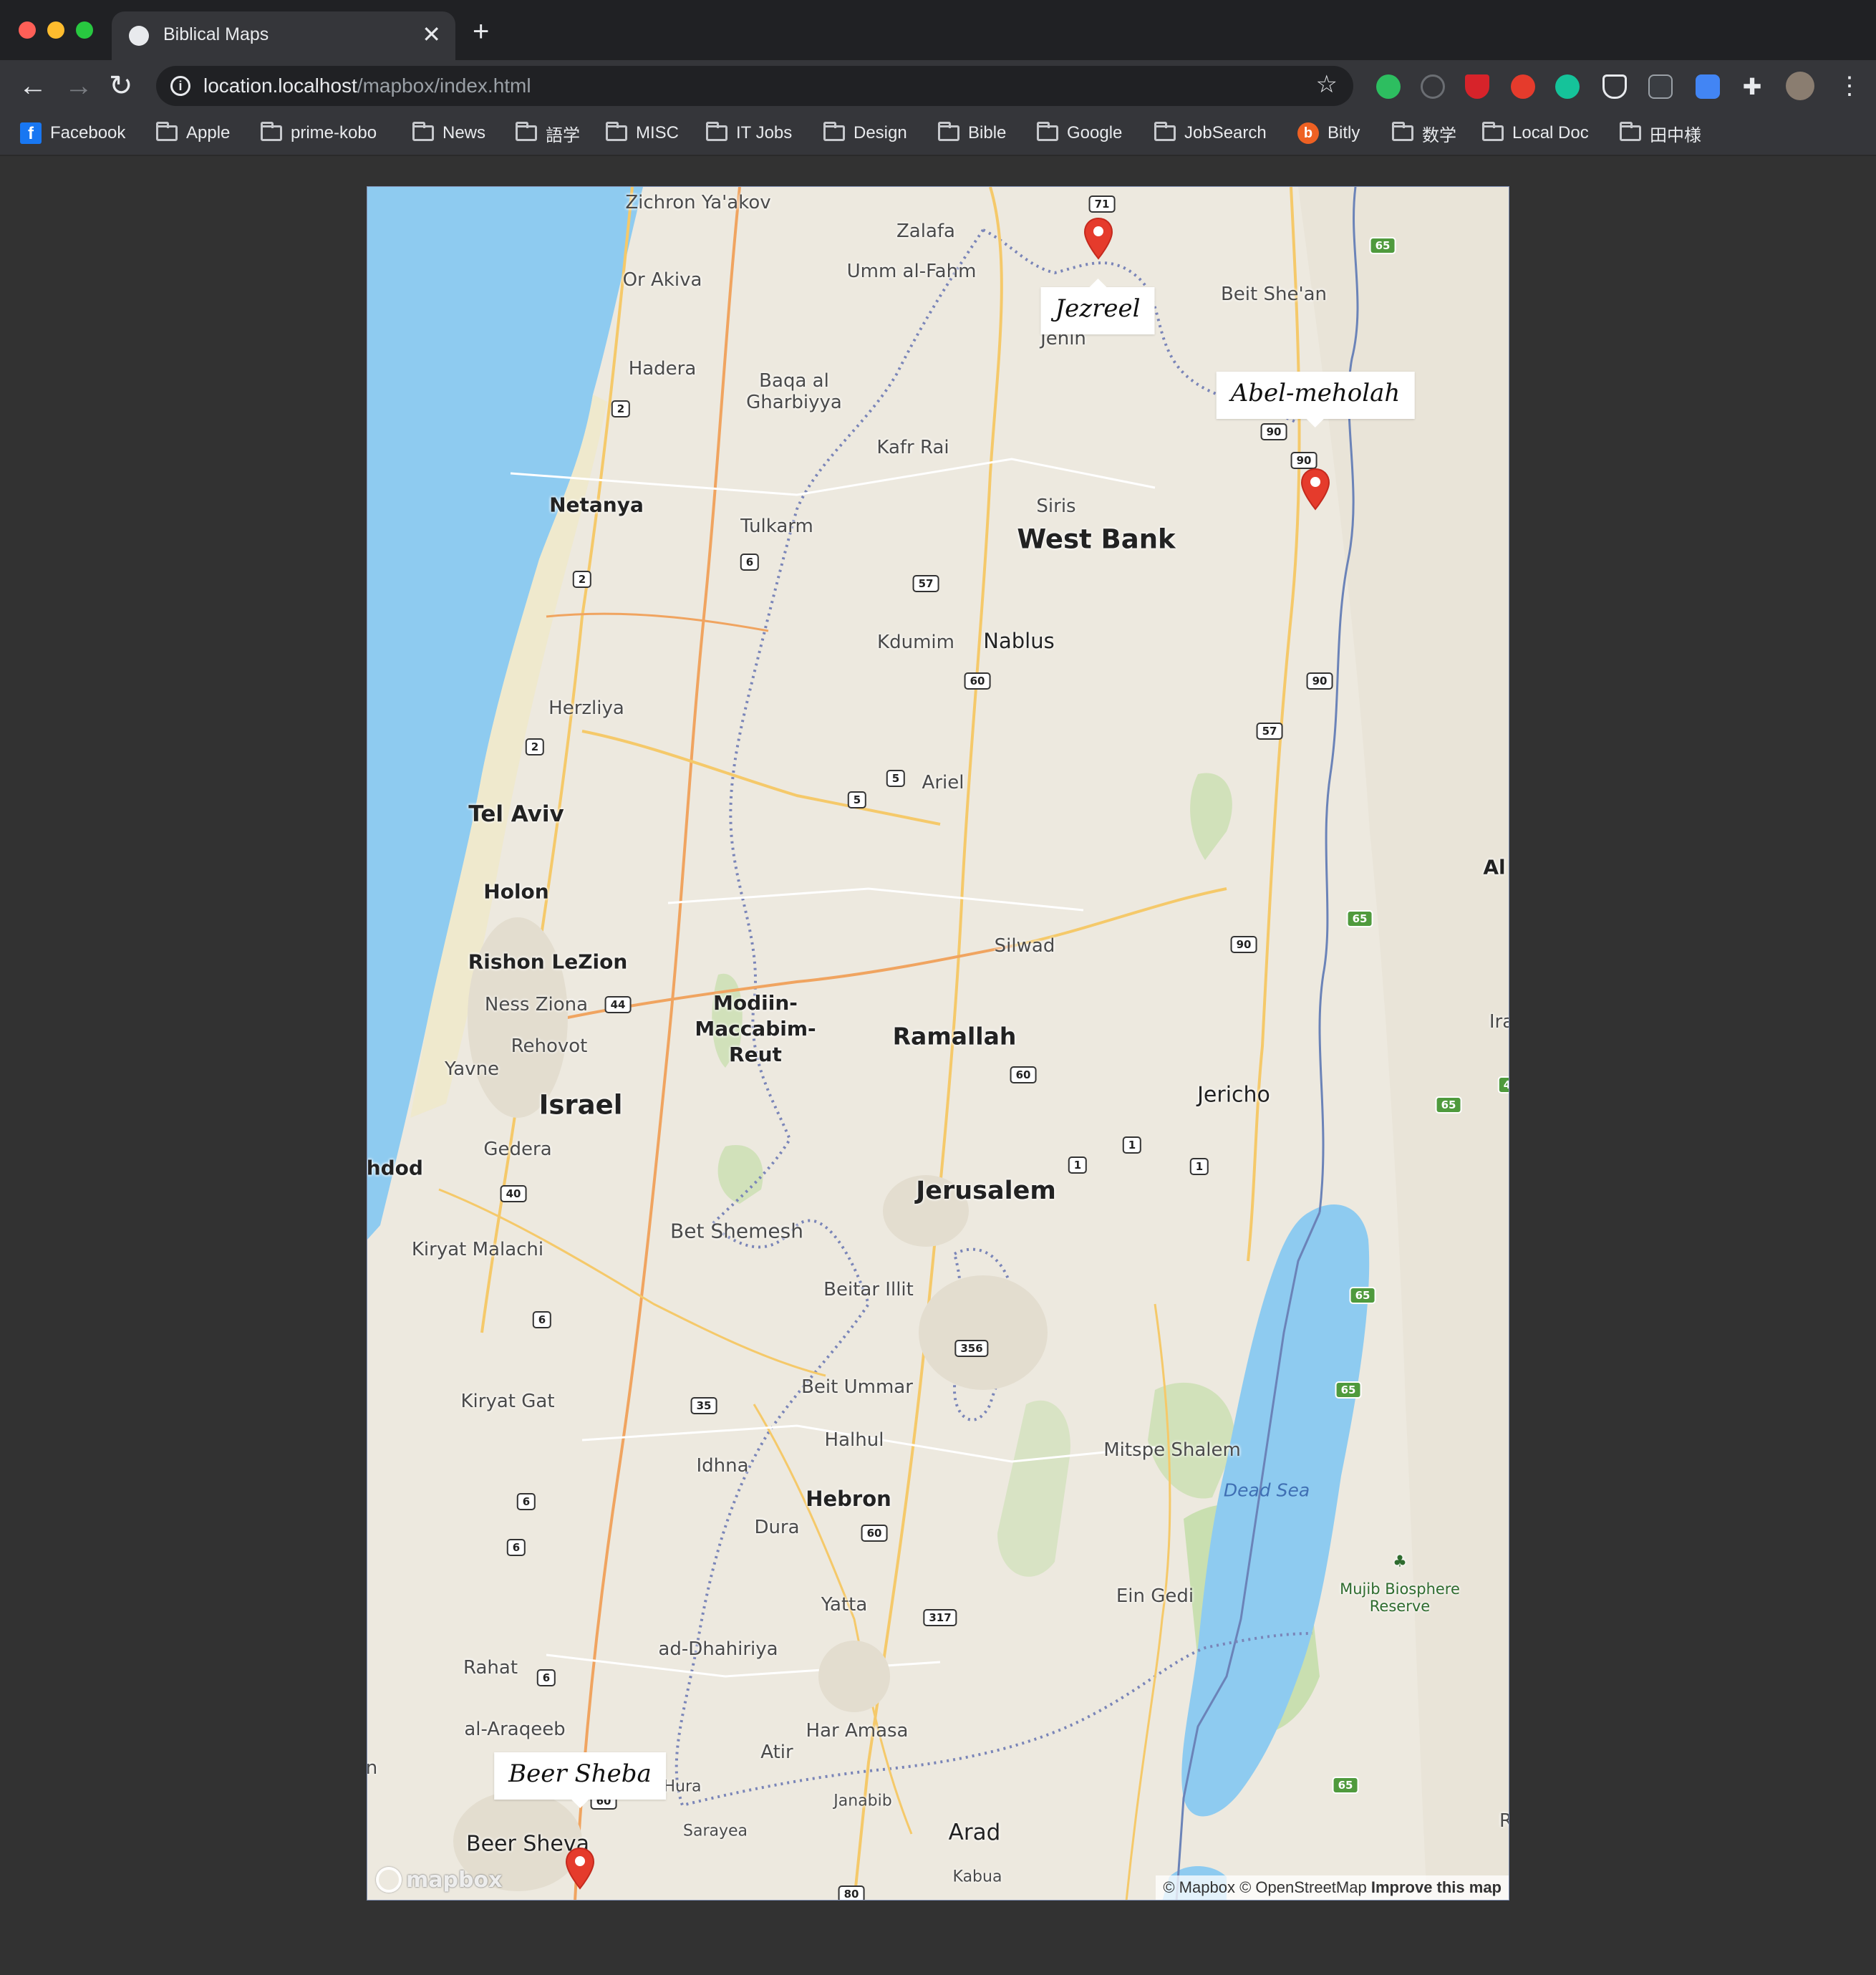  Describe the element at coordinates (180, 86) in the screenshot. I see `site-info-icon: i` at that location.